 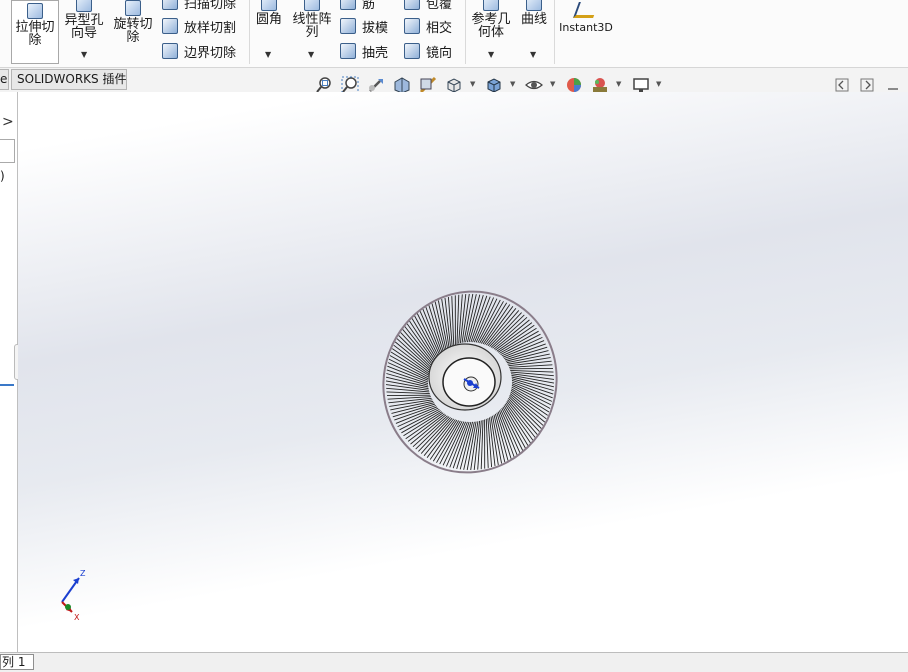 What do you see at coordinates (7, 385) in the screenshot?
I see `panel-selection-marker` at bounding box center [7, 385].